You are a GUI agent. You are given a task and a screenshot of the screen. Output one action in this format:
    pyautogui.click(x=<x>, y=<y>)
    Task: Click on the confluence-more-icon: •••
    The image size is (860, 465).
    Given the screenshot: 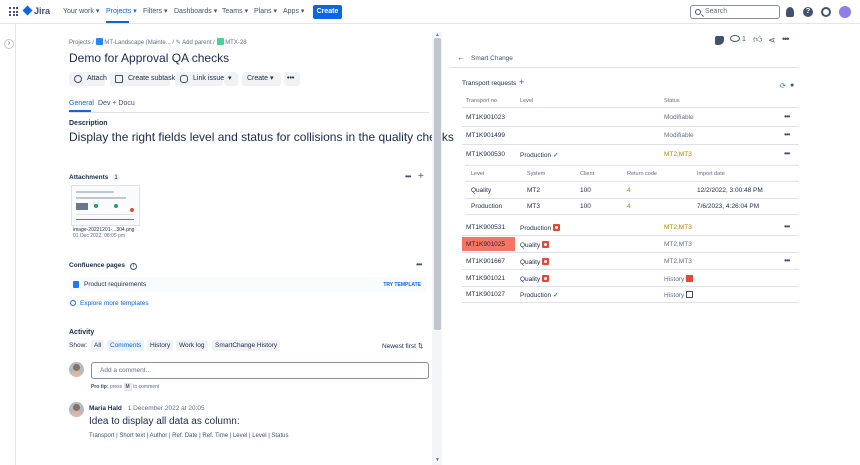 What is the action you would take?
    pyautogui.click(x=419, y=264)
    